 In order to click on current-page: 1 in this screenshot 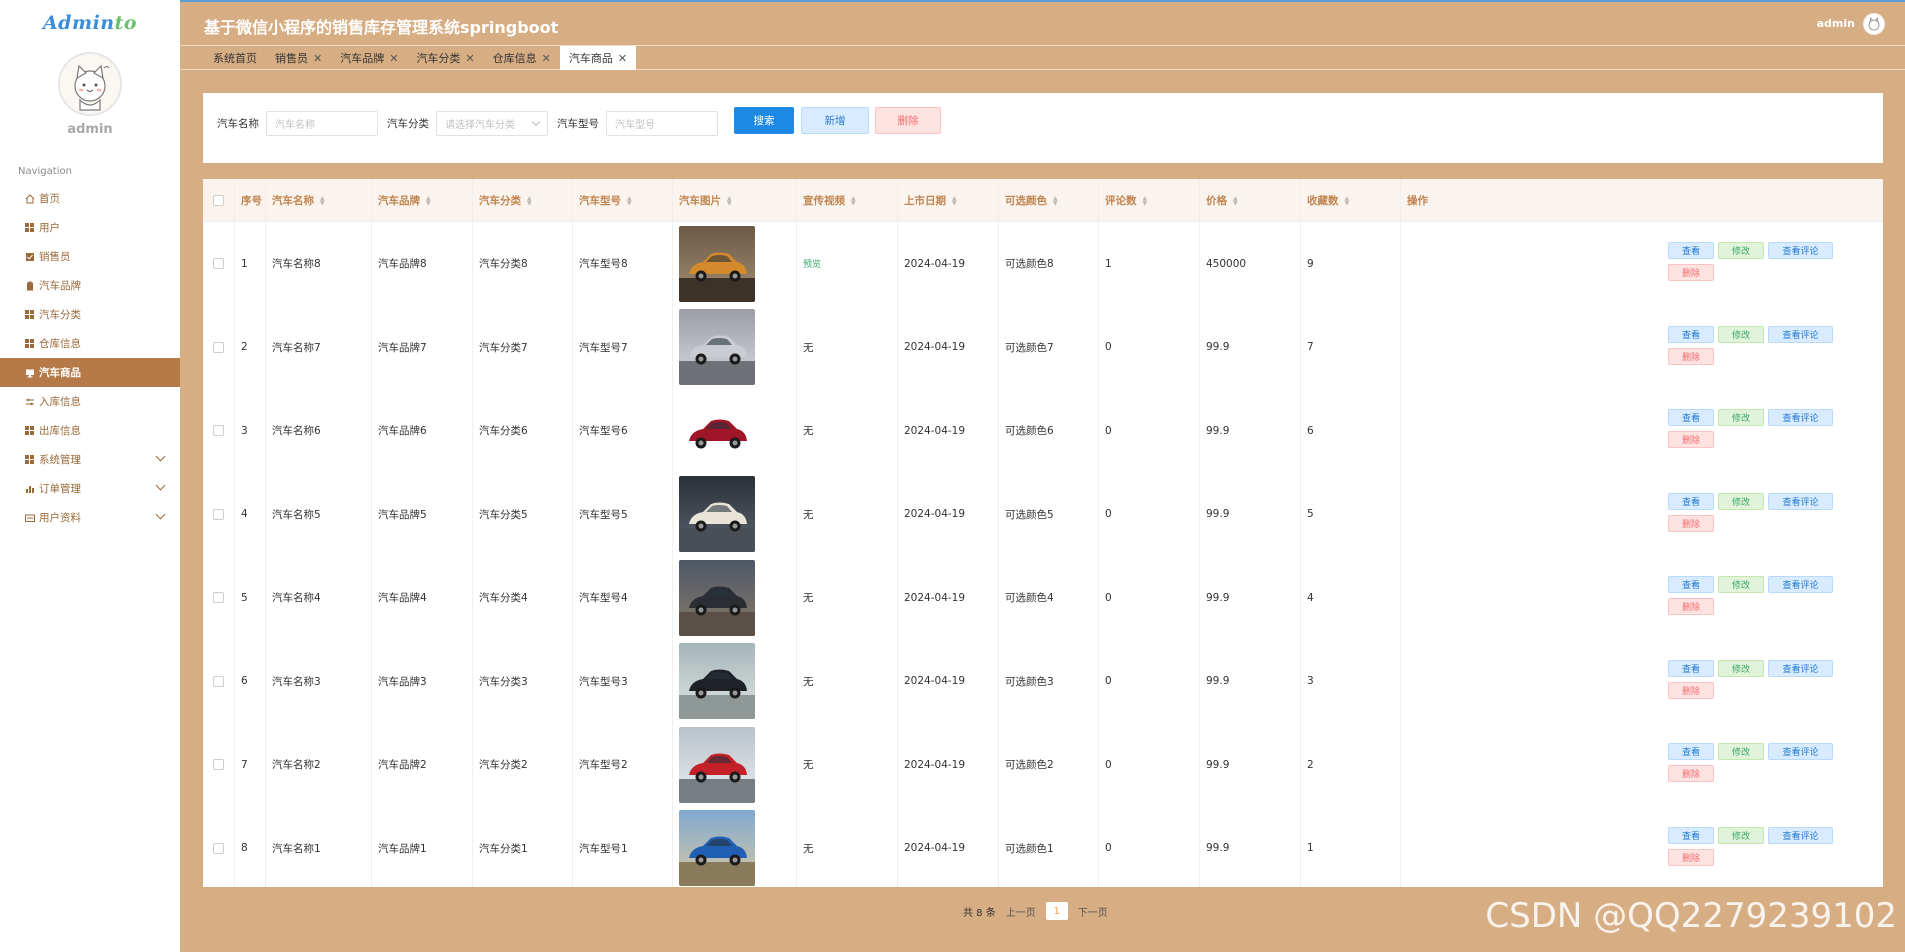, I will do `click(1056, 911)`.